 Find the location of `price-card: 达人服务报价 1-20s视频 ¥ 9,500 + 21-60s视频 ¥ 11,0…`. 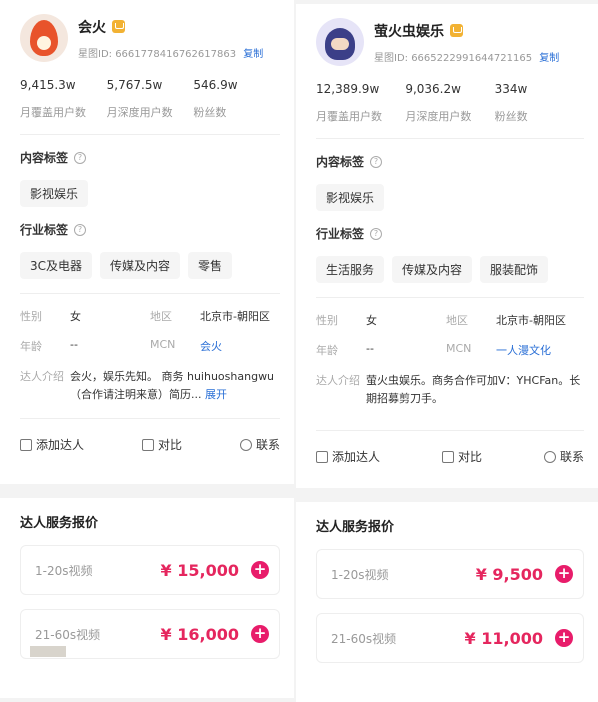

price-card: 达人服务报价 1-20s视频 ¥ 9,500 + 21-60s视频 ¥ 11,0… is located at coordinates (447, 602).